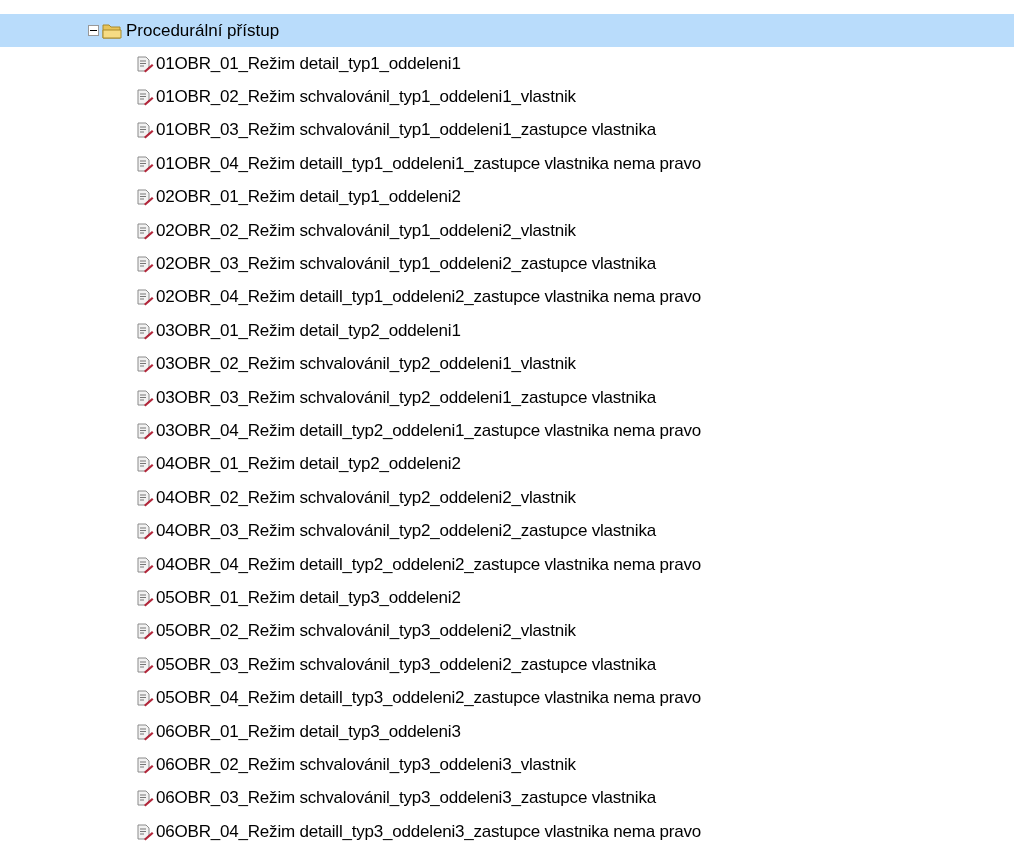 The image size is (1014, 861). What do you see at coordinates (93, 30) in the screenshot?
I see `collapse-icon` at bounding box center [93, 30].